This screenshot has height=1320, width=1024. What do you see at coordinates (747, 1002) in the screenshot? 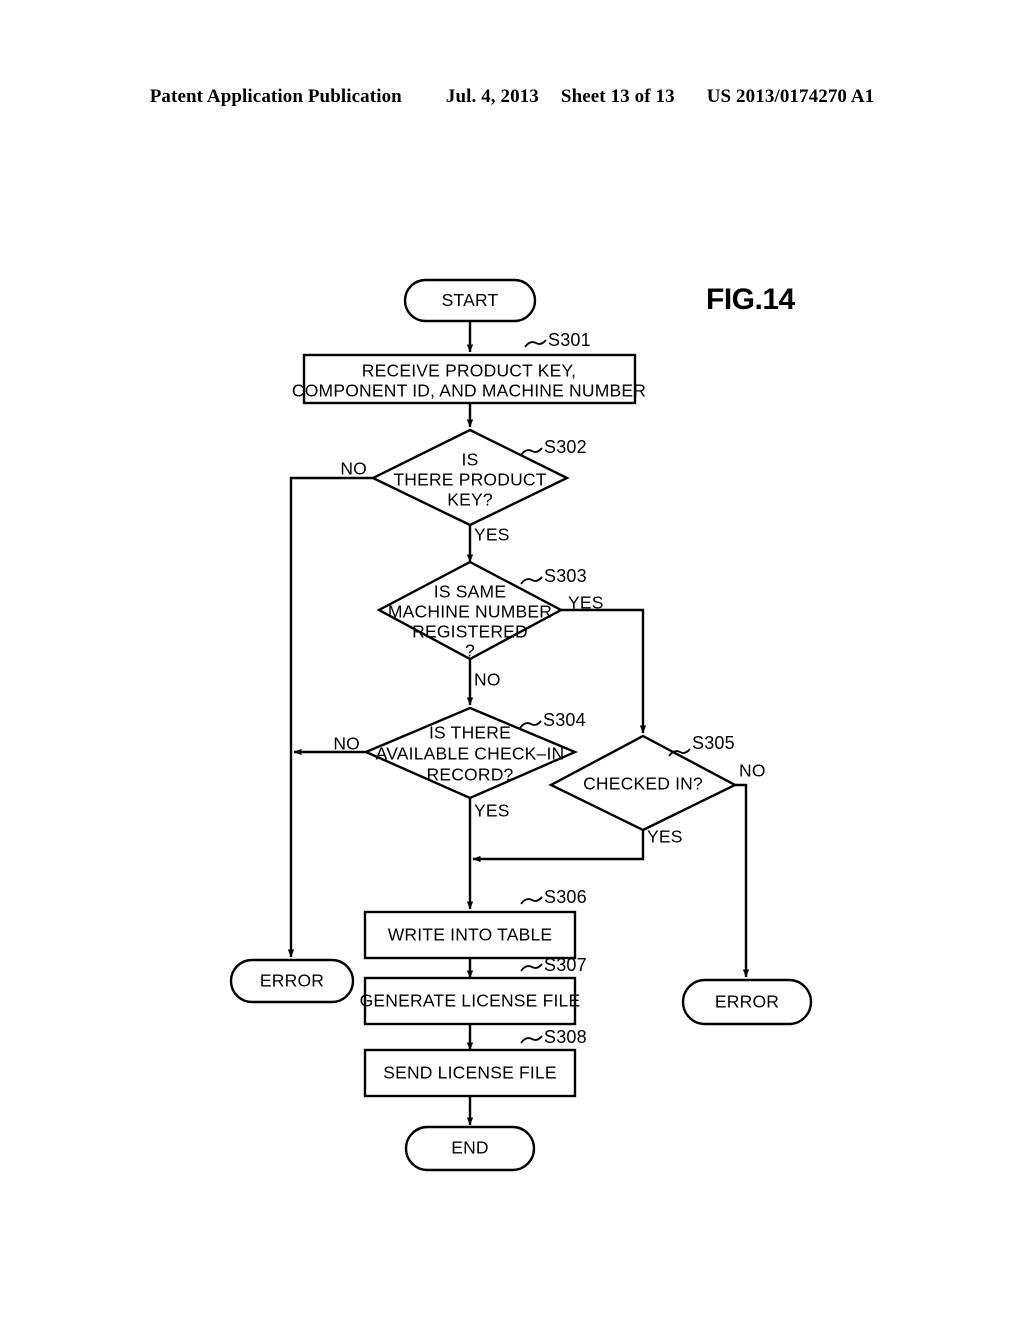
I see `node-error-right-label: ERROR` at bounding box center [747, 1002].